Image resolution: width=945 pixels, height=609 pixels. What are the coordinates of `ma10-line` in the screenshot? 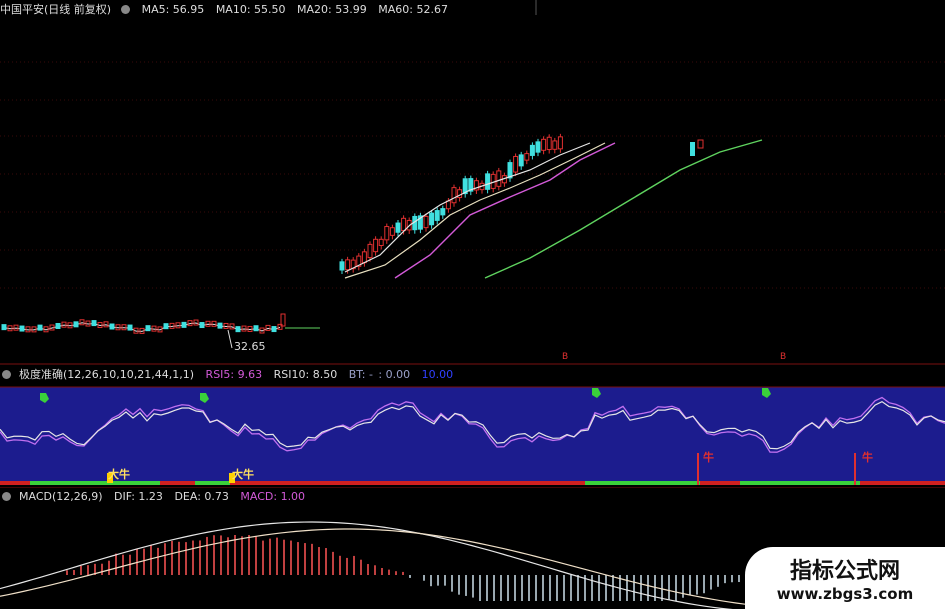 It's located at (475, 210).